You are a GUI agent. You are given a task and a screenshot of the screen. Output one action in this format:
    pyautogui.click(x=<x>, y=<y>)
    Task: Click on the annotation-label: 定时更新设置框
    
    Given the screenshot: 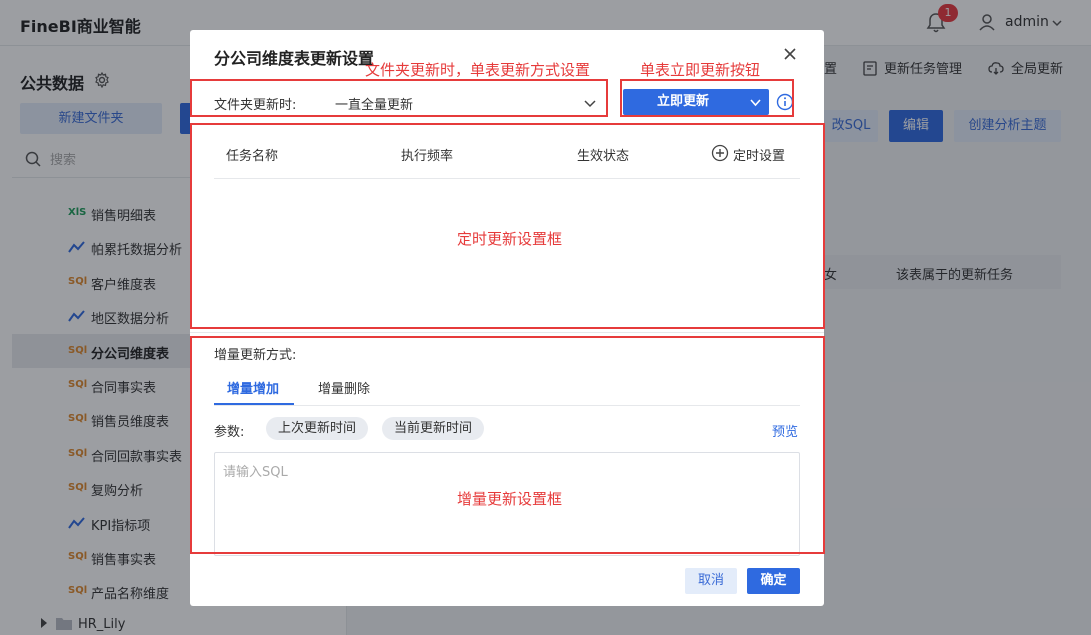 What is the action you would take?
    pyautogui.click(x=510, y=239)
    